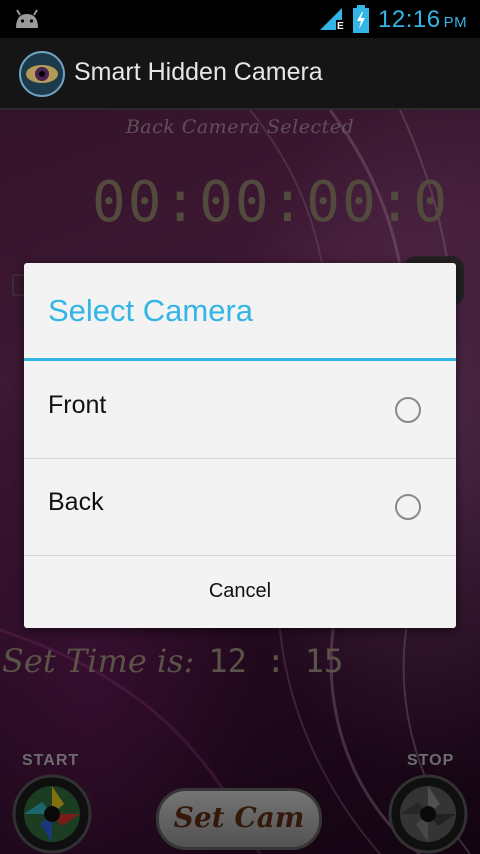 This screenshot has height=854, width=480. What do you see at coordinates (240, 506) in the screenshot?
I see `option-back: Back` at bounding box center [240, 506].